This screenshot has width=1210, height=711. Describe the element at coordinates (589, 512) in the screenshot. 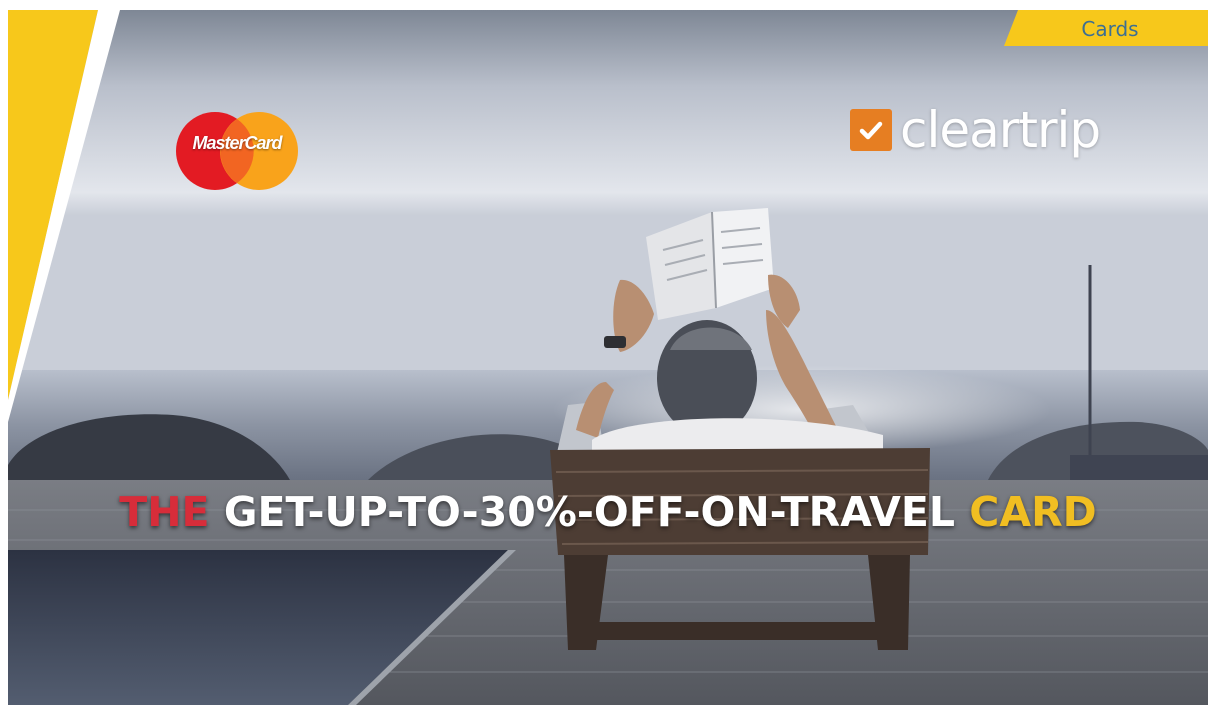

I see `headline-middle: GET-UP-TO-30%-OFF-ON-TRAVEL` at that location.